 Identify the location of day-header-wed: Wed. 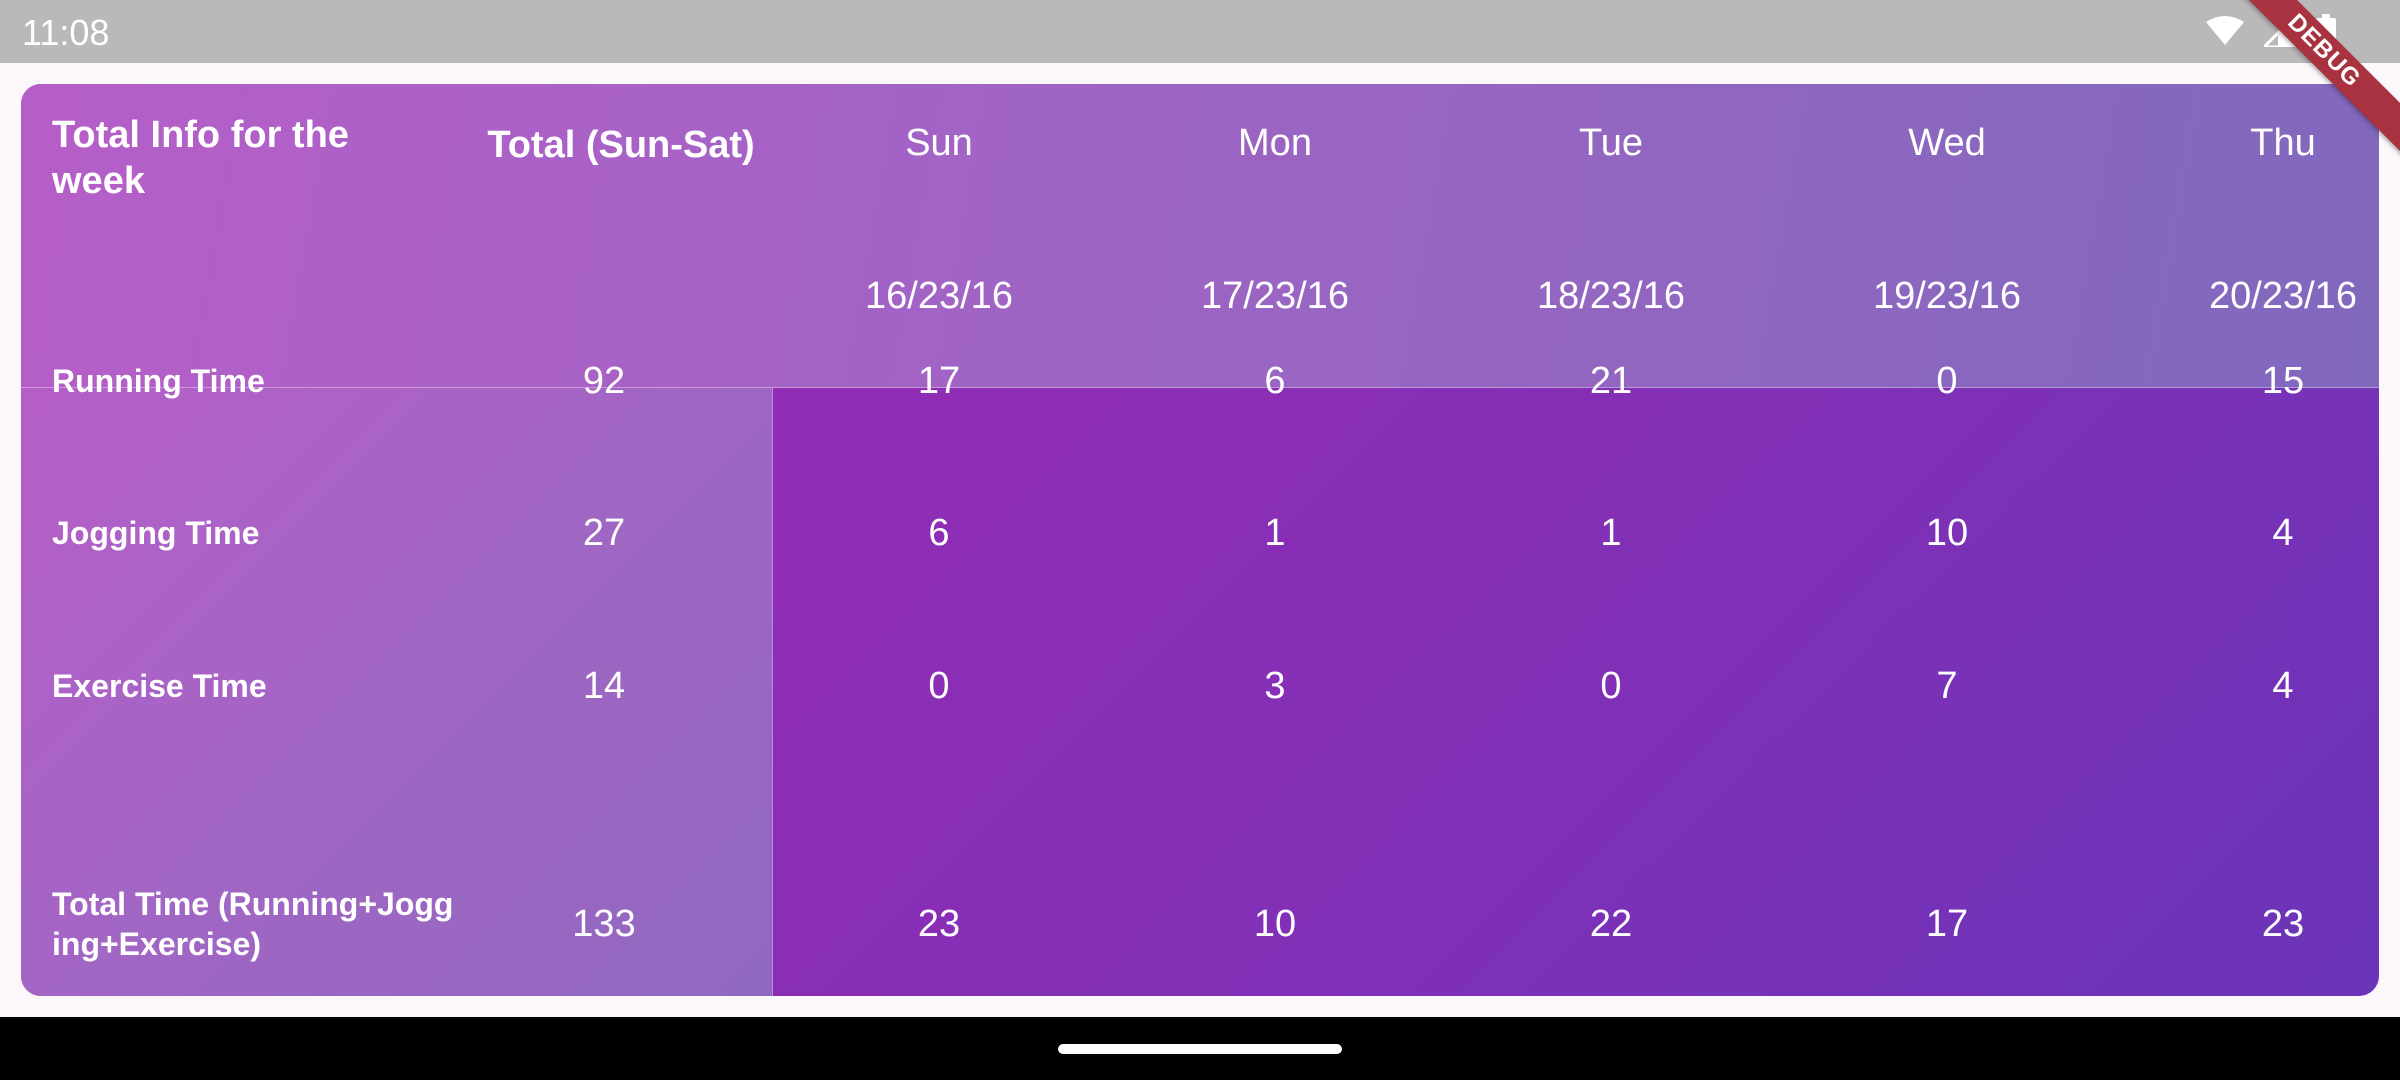
(1947, 142).